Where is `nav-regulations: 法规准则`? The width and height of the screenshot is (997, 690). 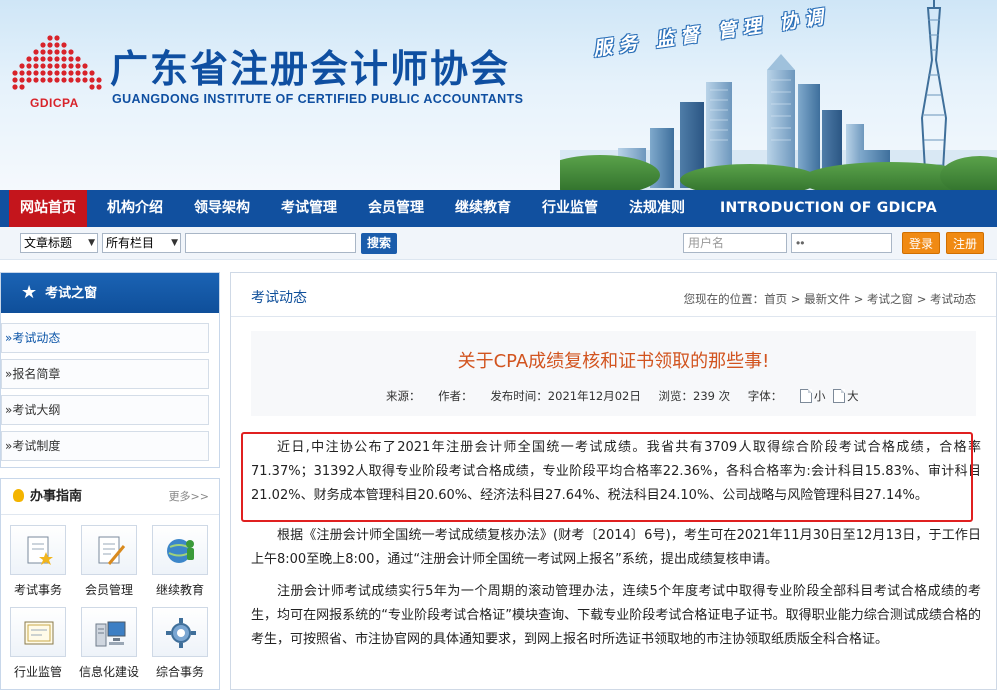
nav-regulations: 法规准则 is located at coordinates (657, 208).